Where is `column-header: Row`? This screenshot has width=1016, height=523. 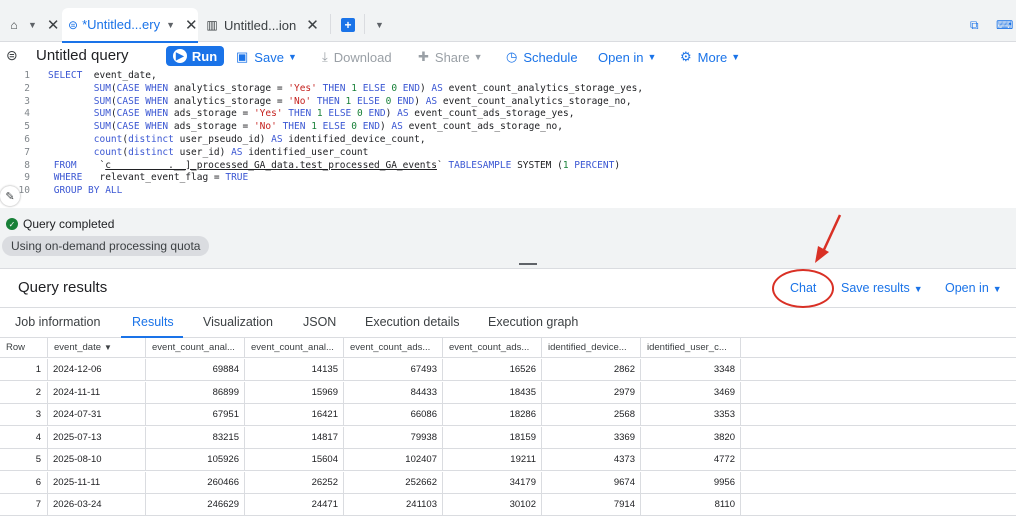 column-header: Row is located at coordinates (24, 348).